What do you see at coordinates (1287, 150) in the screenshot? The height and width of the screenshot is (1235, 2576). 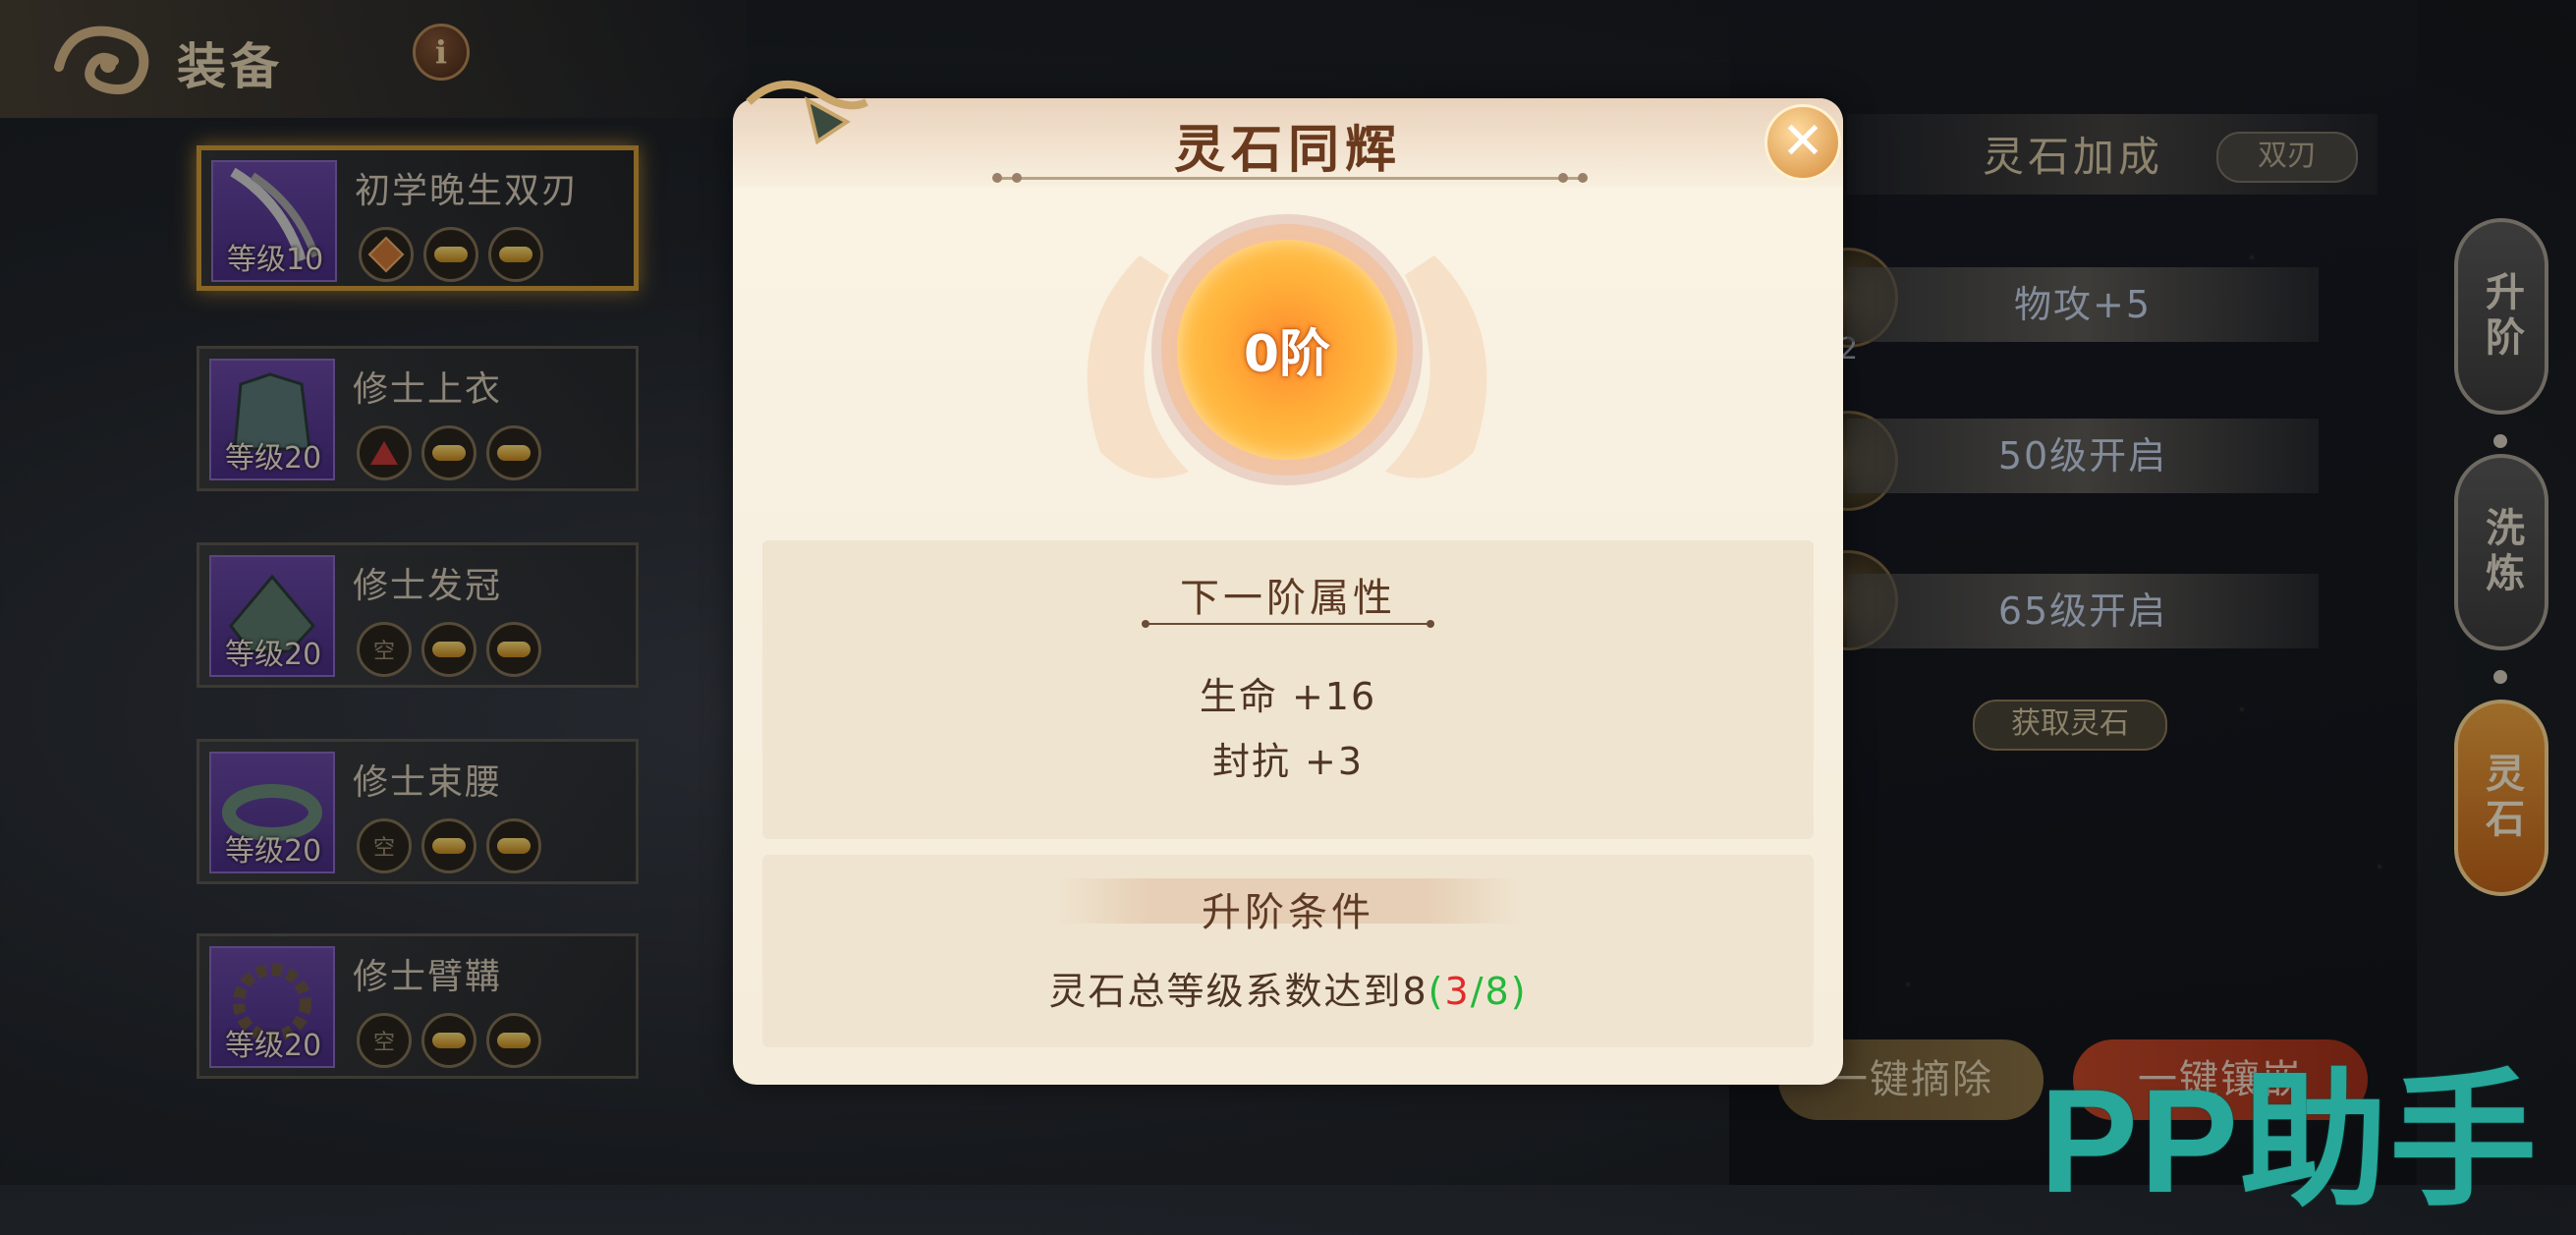 I see `dialog-title: 灵石同辉` at bounding box center [1287, 150].